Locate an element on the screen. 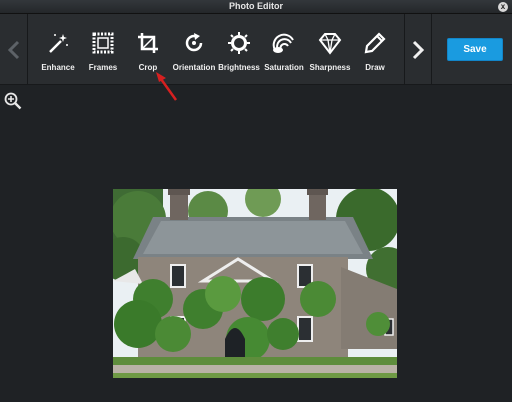 The width and height of the screenshot is (512, 402). tool-draw: Draw is located at coordinates (375, 49).